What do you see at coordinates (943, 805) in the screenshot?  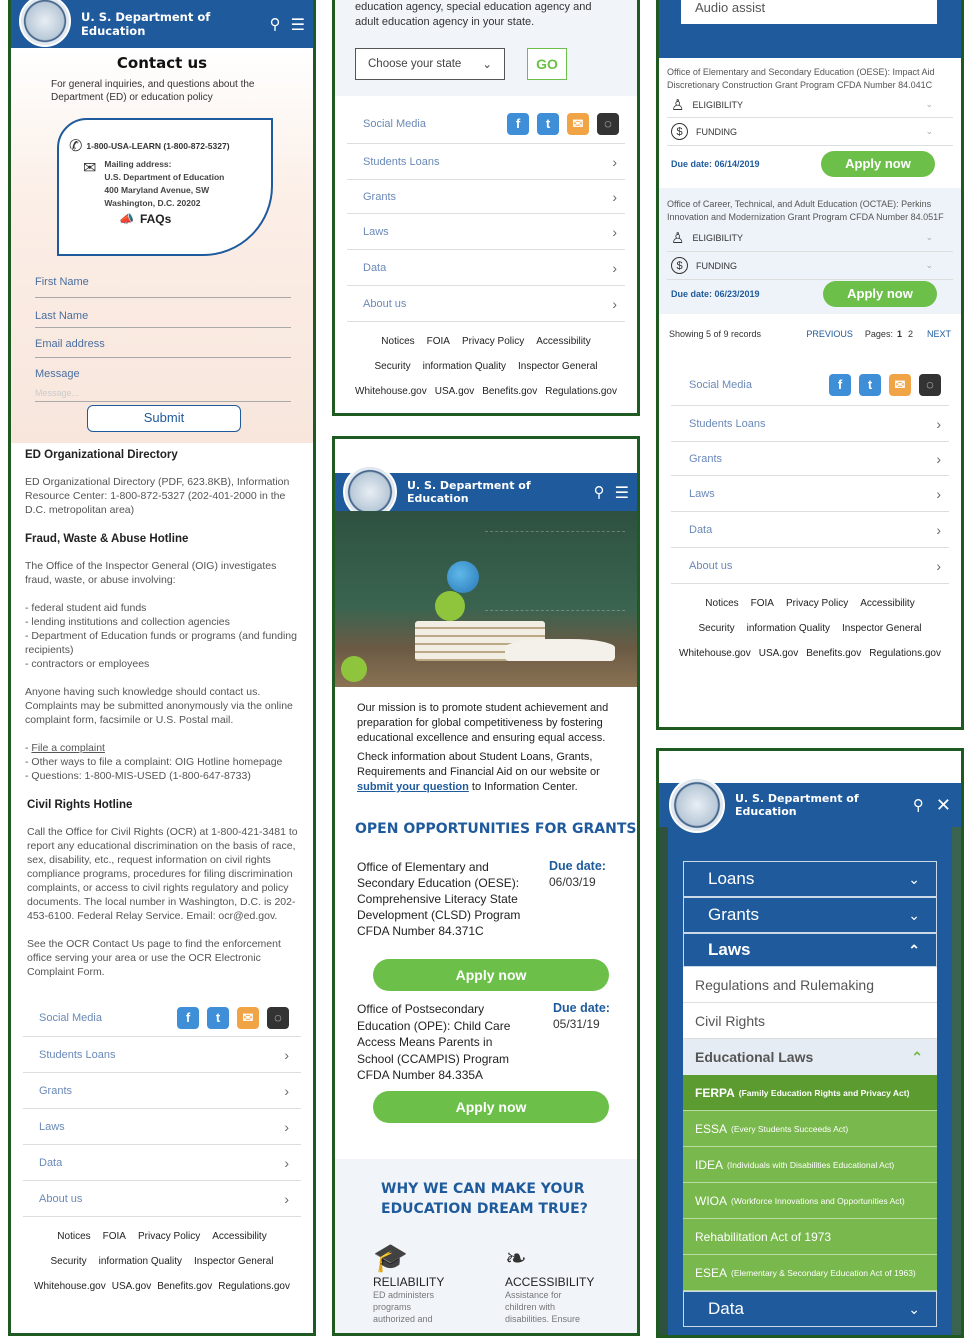 I see `close-icon: ✕` at bounding box center [943, 805].